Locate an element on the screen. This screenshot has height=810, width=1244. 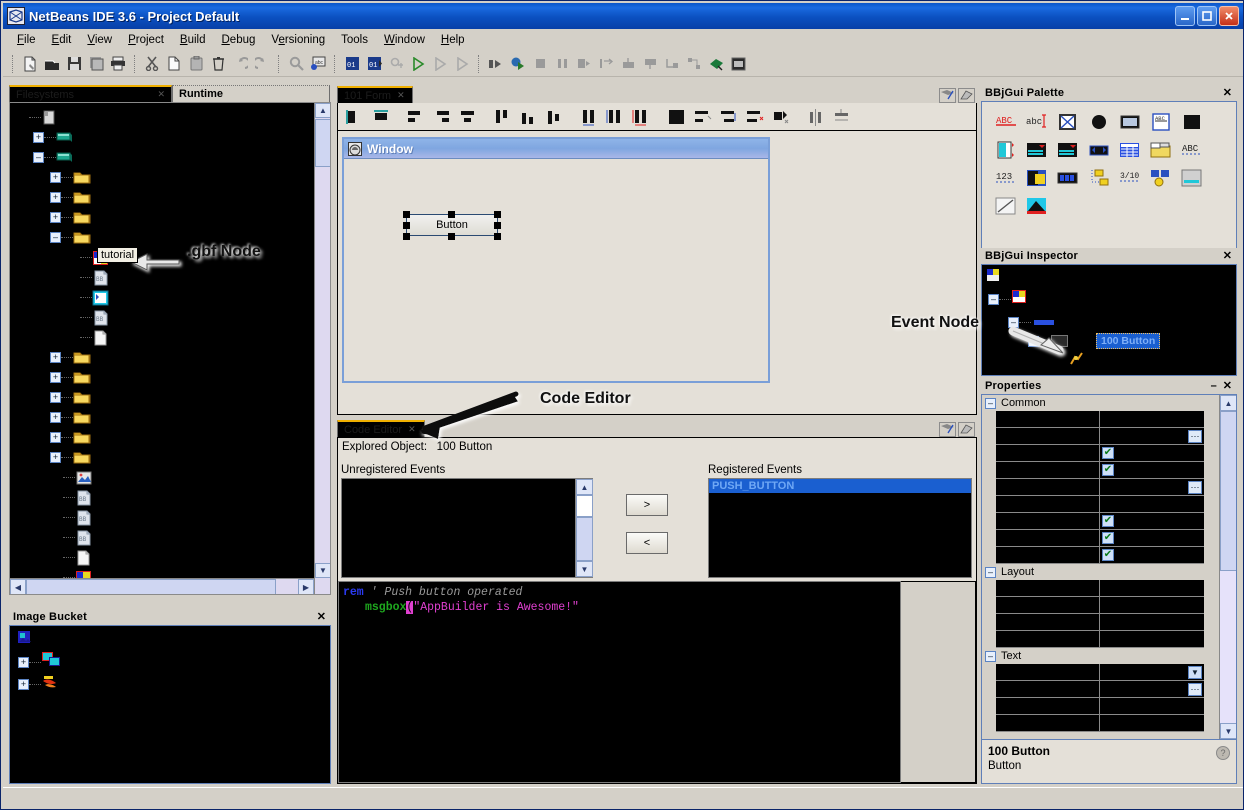
list-spinner-icon is located at coordinates (1067, 150).